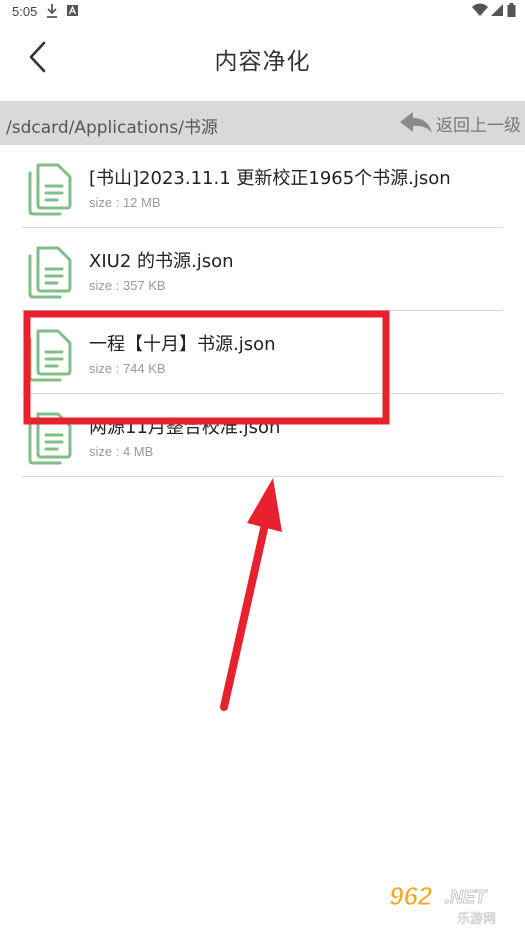  What do you see at coordinates (72, 10) in the screenshot?
I see `a-badge-icon` at bounding box center [72, 10].